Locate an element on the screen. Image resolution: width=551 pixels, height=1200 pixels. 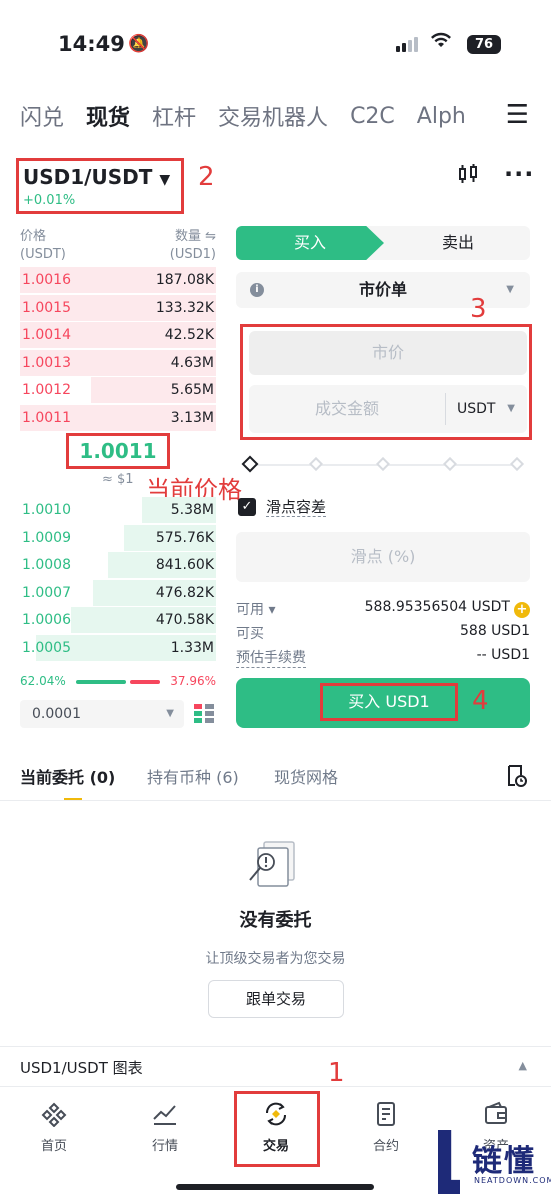
market-type-tabs: 闪兑 现货 杠杆 交易机器人 C2C Alph ☰ is located at coordinates (285, 116).